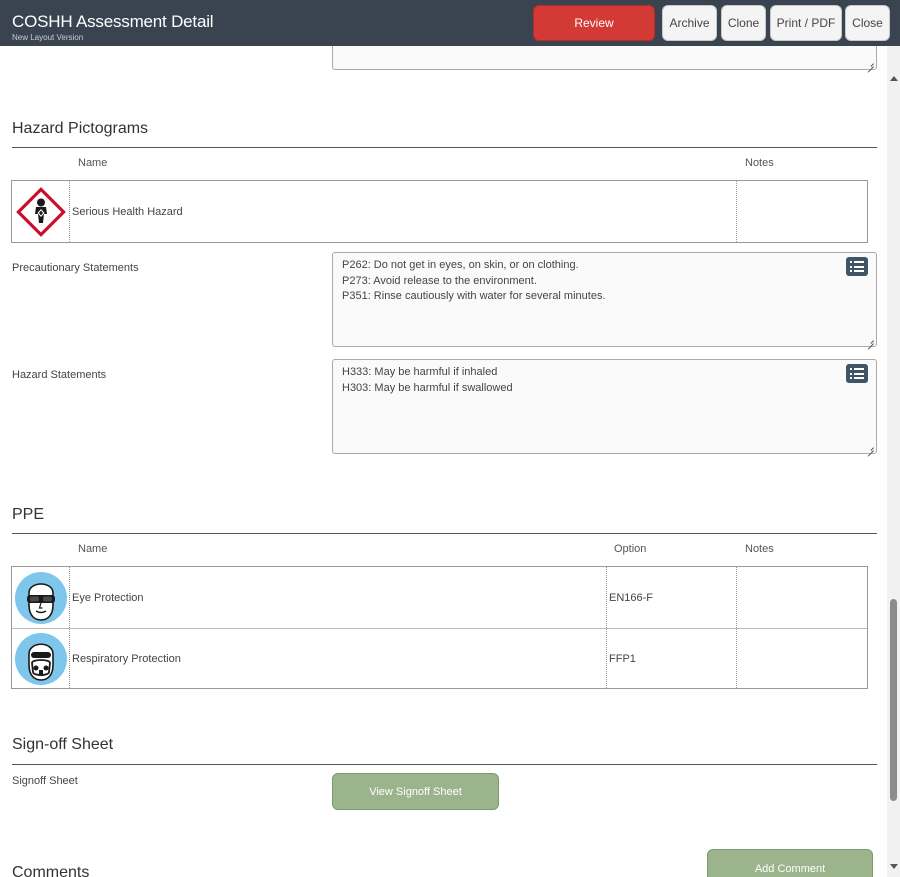 This screenshot has height=877, width=900. What do you see at coordinates (894, 866) in the screenshot?
I see `scroll-down-arrow-icon` at bounding box center [894, 866].